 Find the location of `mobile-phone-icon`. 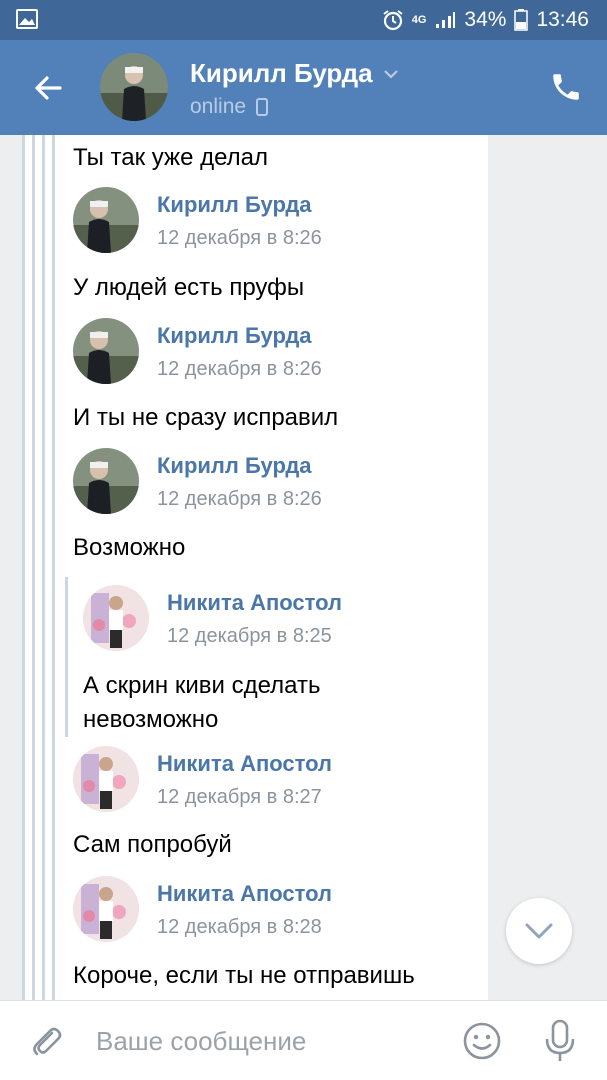

mobile-phone-icon is located at coordinates (262, 107).